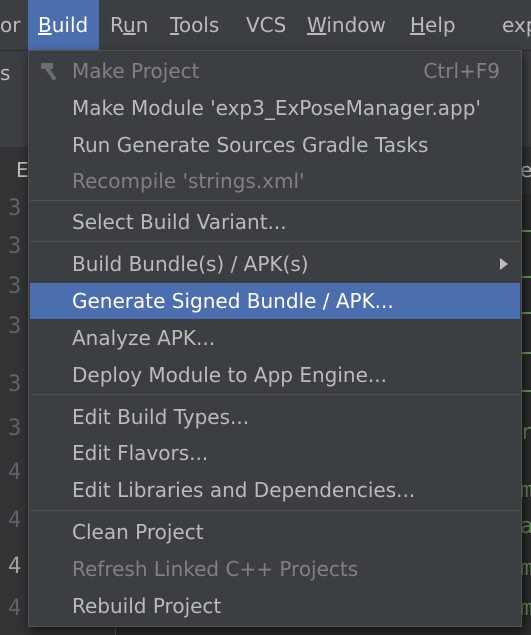 This screenshot has width=531, height=635. I want to click on refresh-linked-item: Refresh Linked C++ Projects, so click(275, 569).